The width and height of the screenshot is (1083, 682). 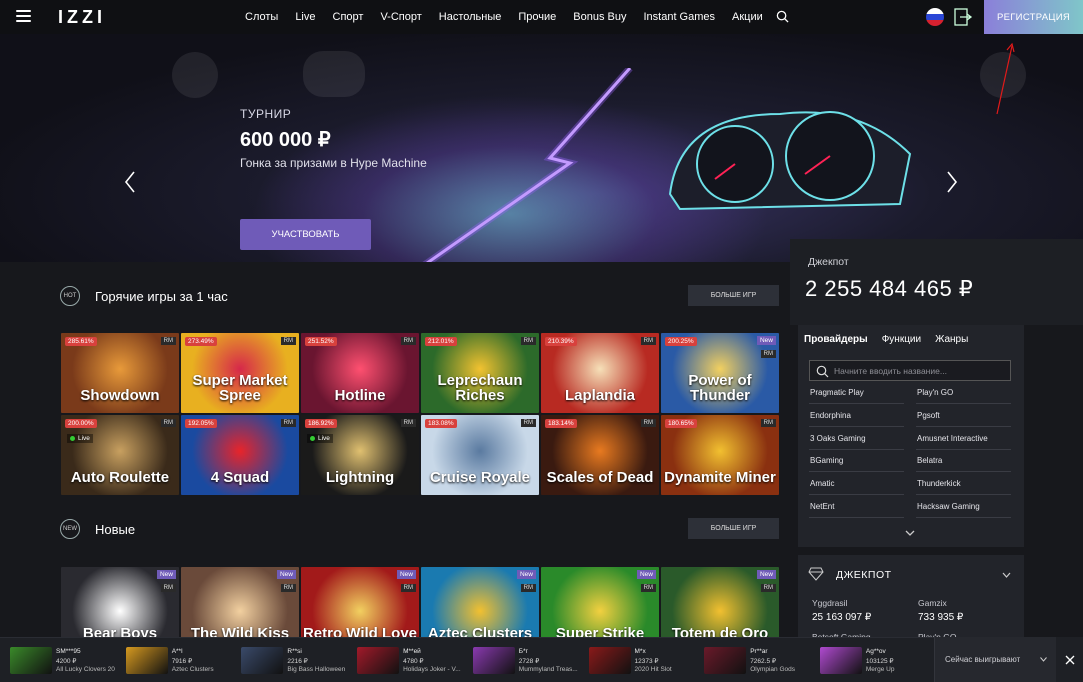 I want to click on game-tile: 186.92% RM Live Lightning, so click(x=360, y=455).